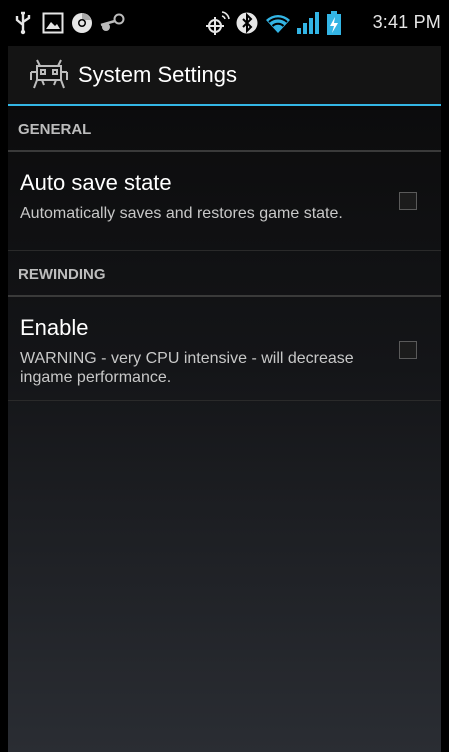 The height and width of the screenshot is (752, 449). I want to click on signal-icon, so click(309, 23).